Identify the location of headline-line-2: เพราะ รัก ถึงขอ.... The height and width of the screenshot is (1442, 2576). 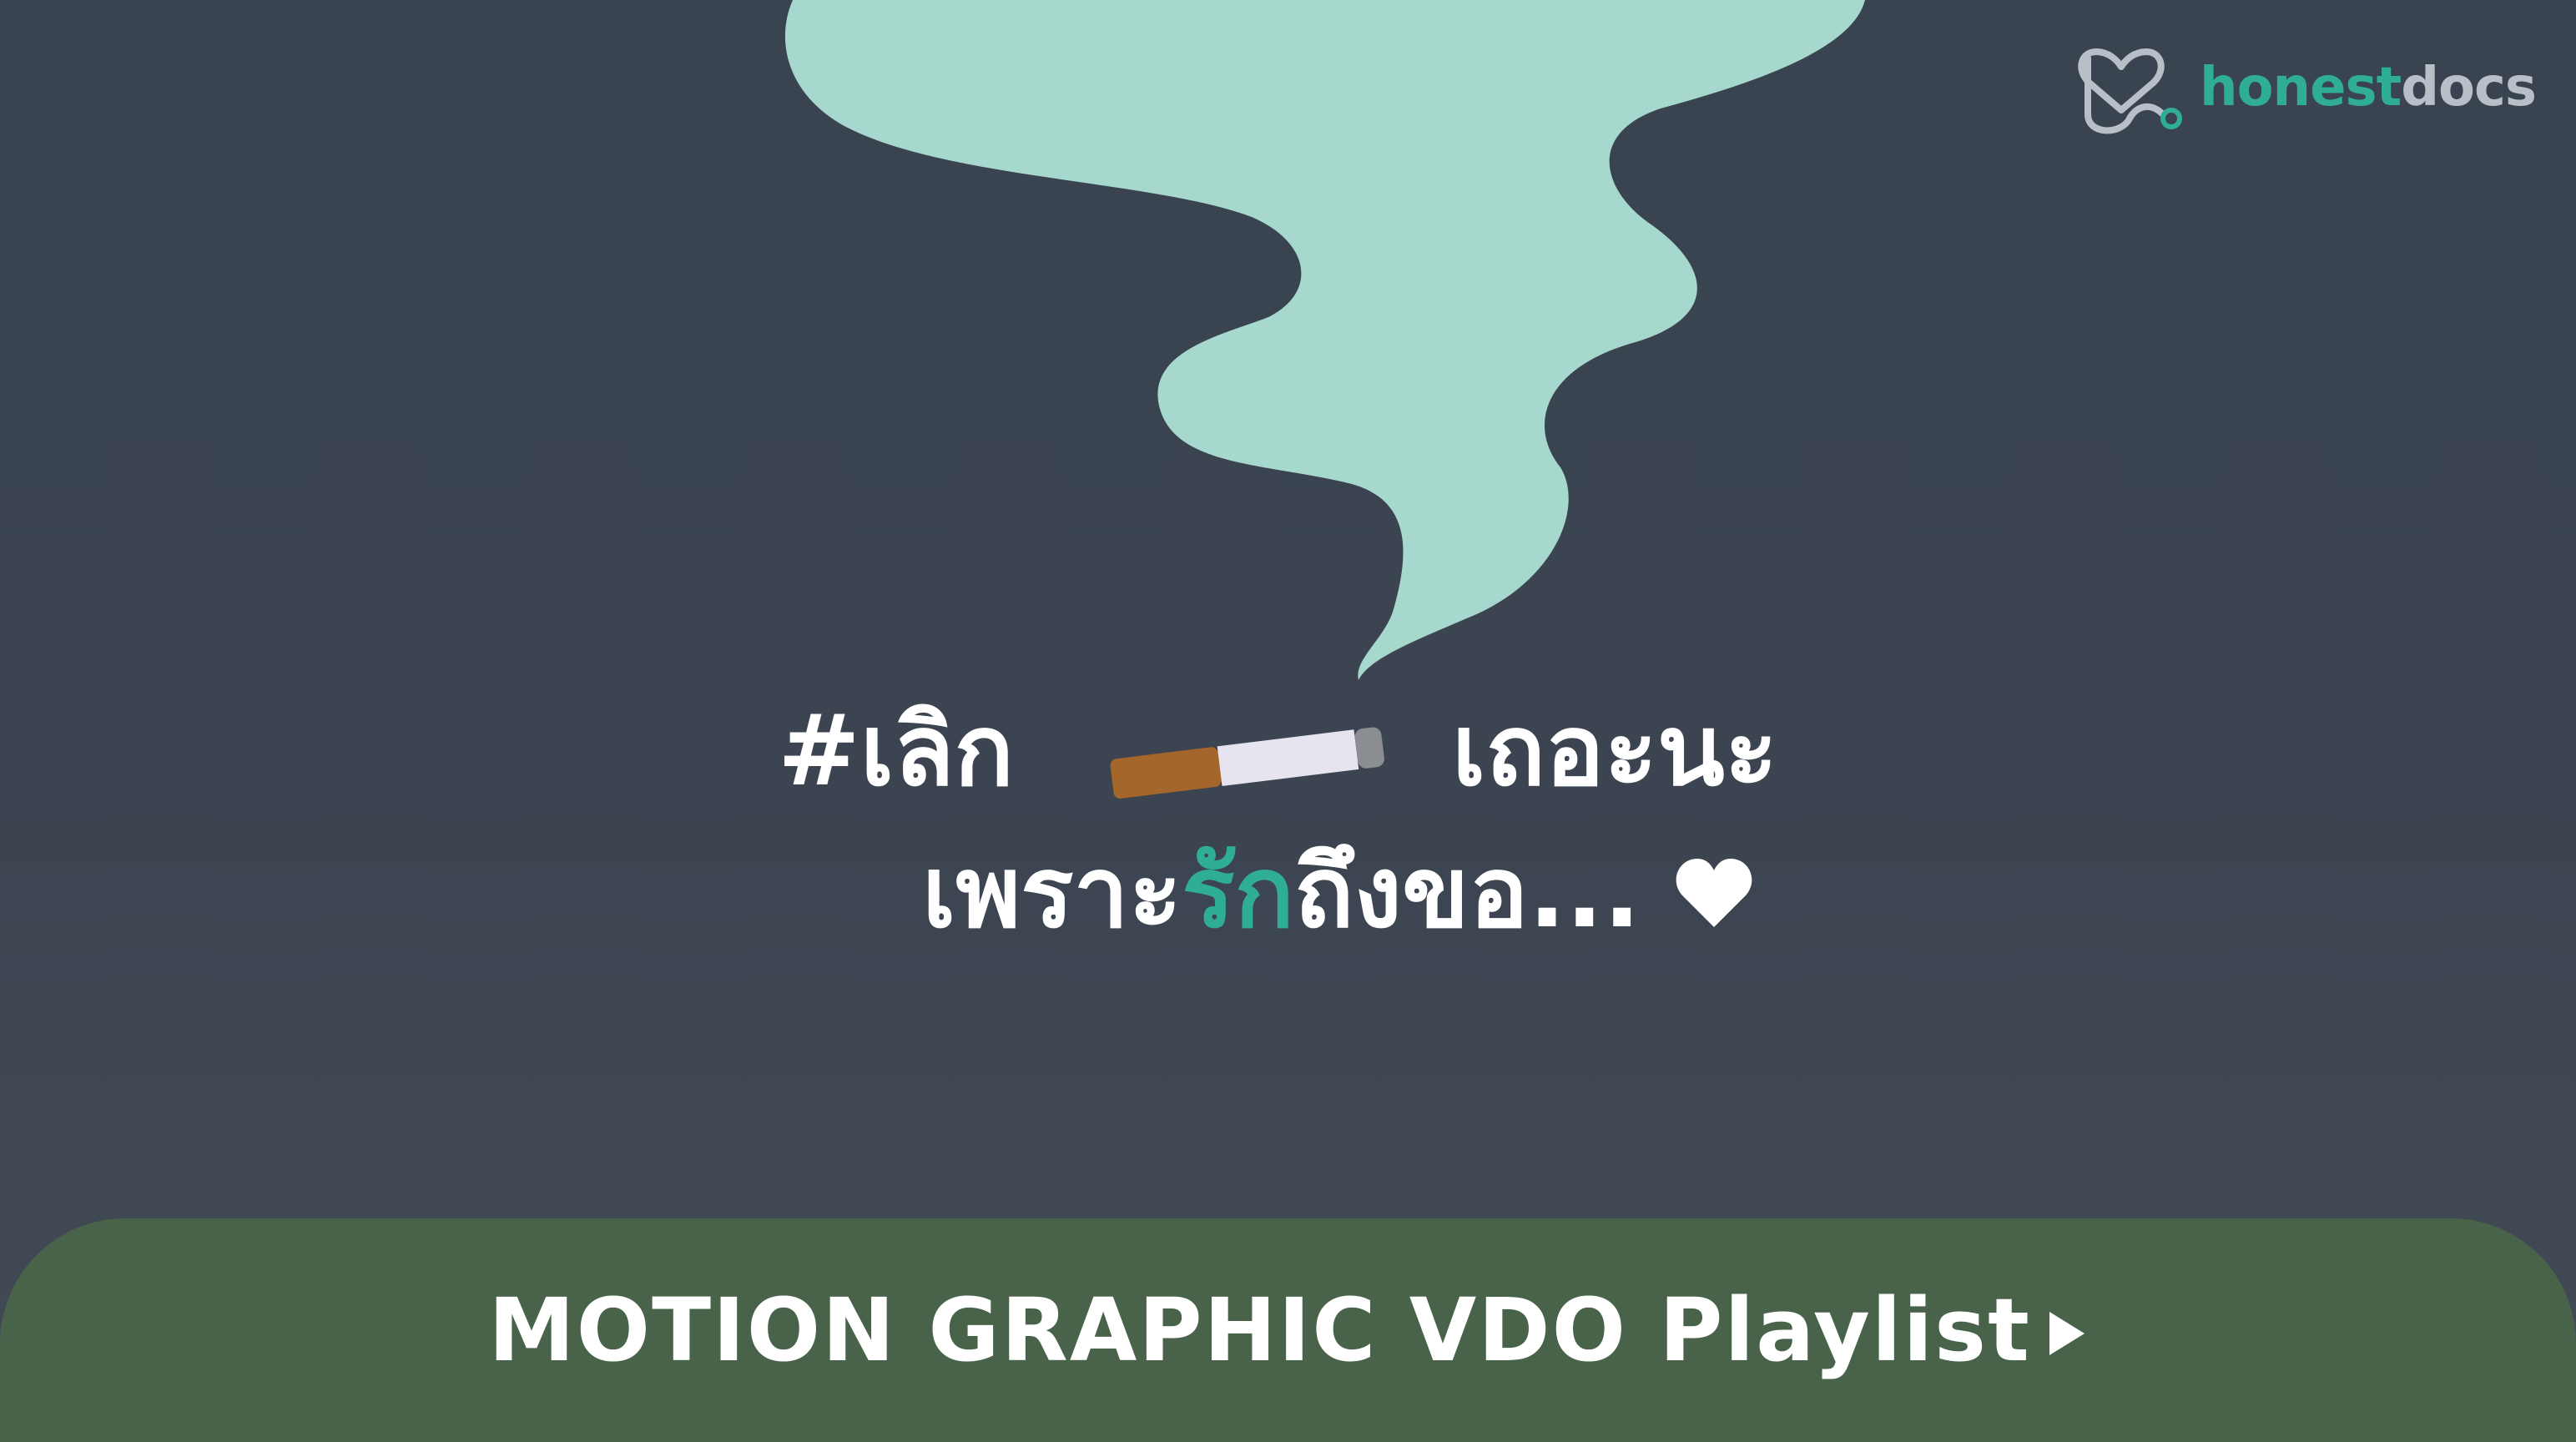
(1338, 892).